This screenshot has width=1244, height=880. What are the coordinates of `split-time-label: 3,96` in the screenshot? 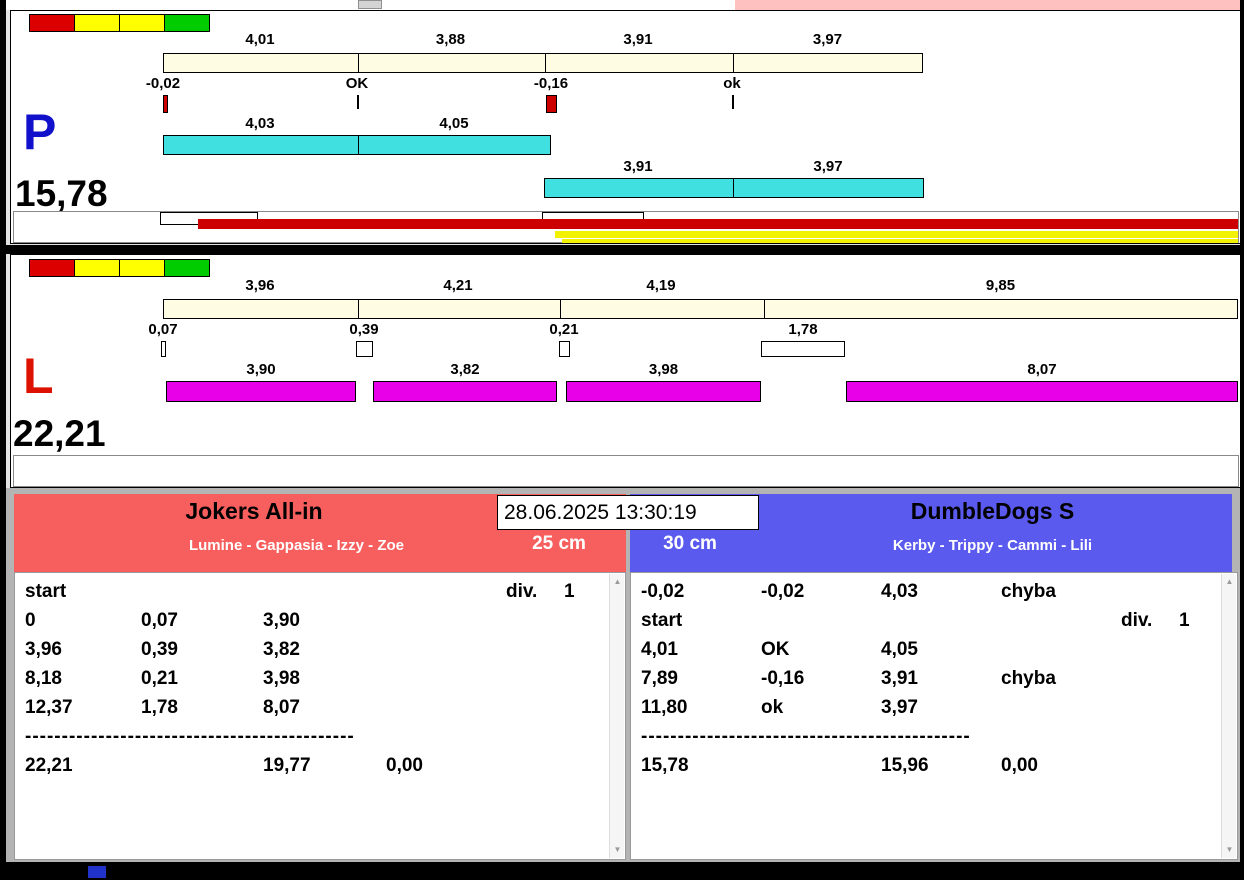 It's located at (260, 285).